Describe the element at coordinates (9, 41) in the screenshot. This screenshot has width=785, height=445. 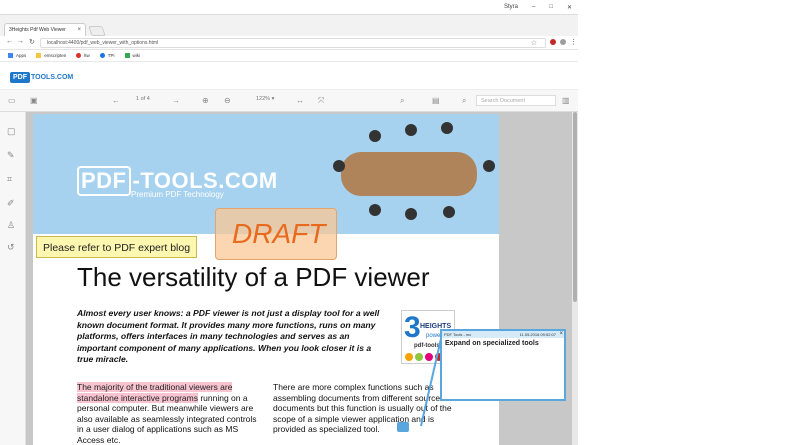
I see `back-icon: ←` at that location.